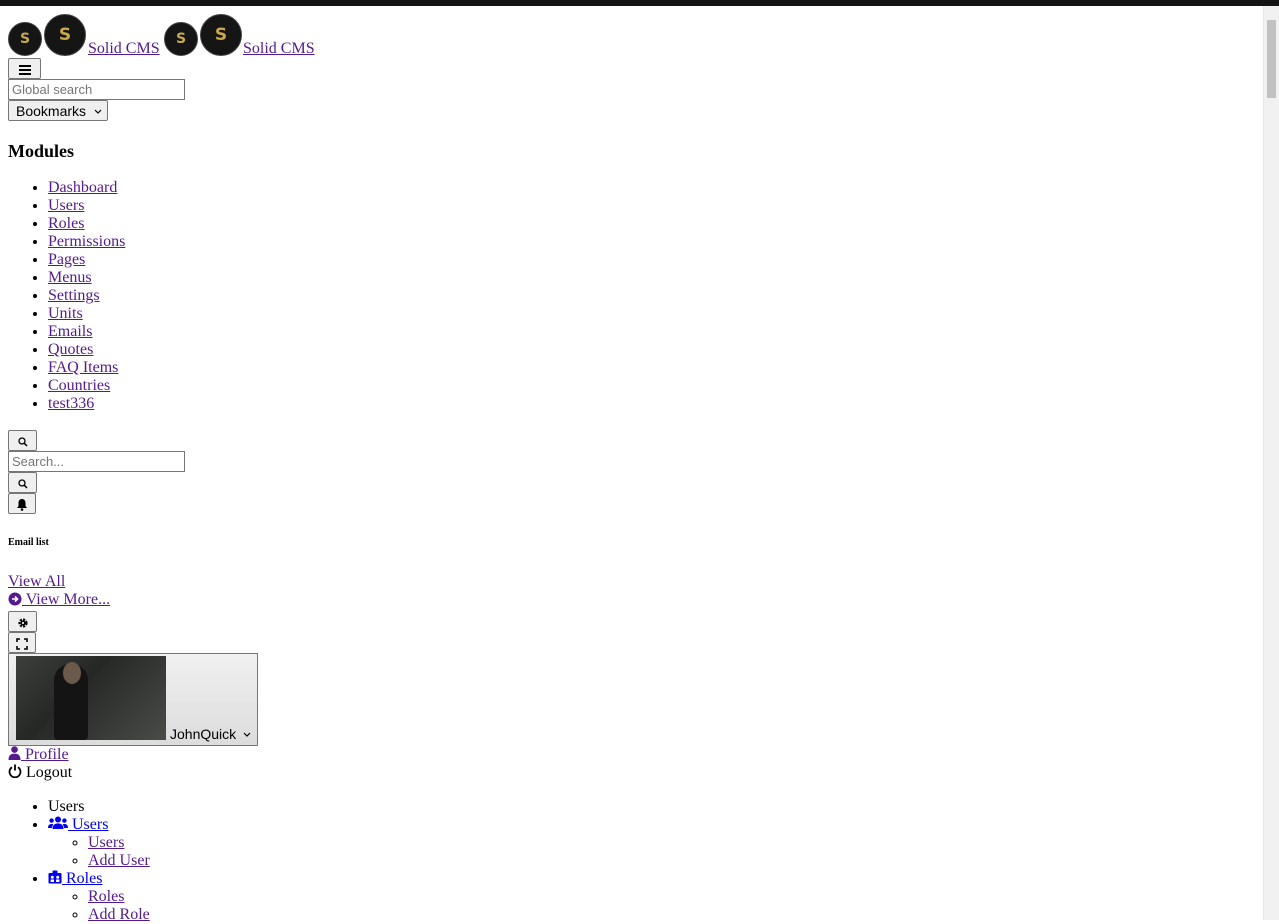  Describe the element at coordinates (633, 773) in the screenshot. I see `logout-item: Logout` at that location.